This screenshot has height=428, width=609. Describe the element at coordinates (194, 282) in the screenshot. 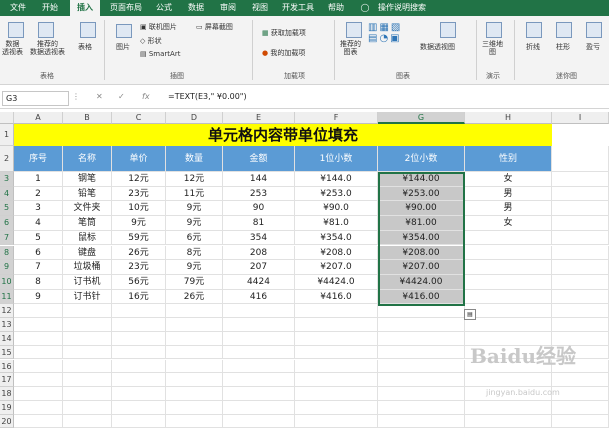

I see `cell-d10: 79元` at that location.